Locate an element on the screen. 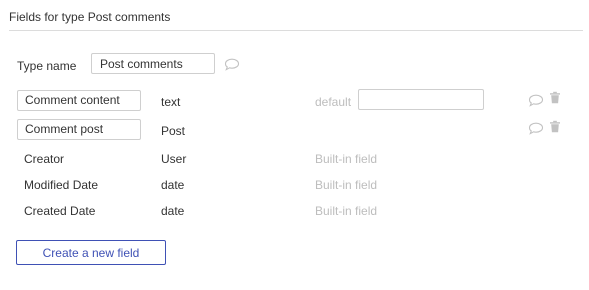  create-new-field-button: Create a new field is located at coordinates (91, 252).